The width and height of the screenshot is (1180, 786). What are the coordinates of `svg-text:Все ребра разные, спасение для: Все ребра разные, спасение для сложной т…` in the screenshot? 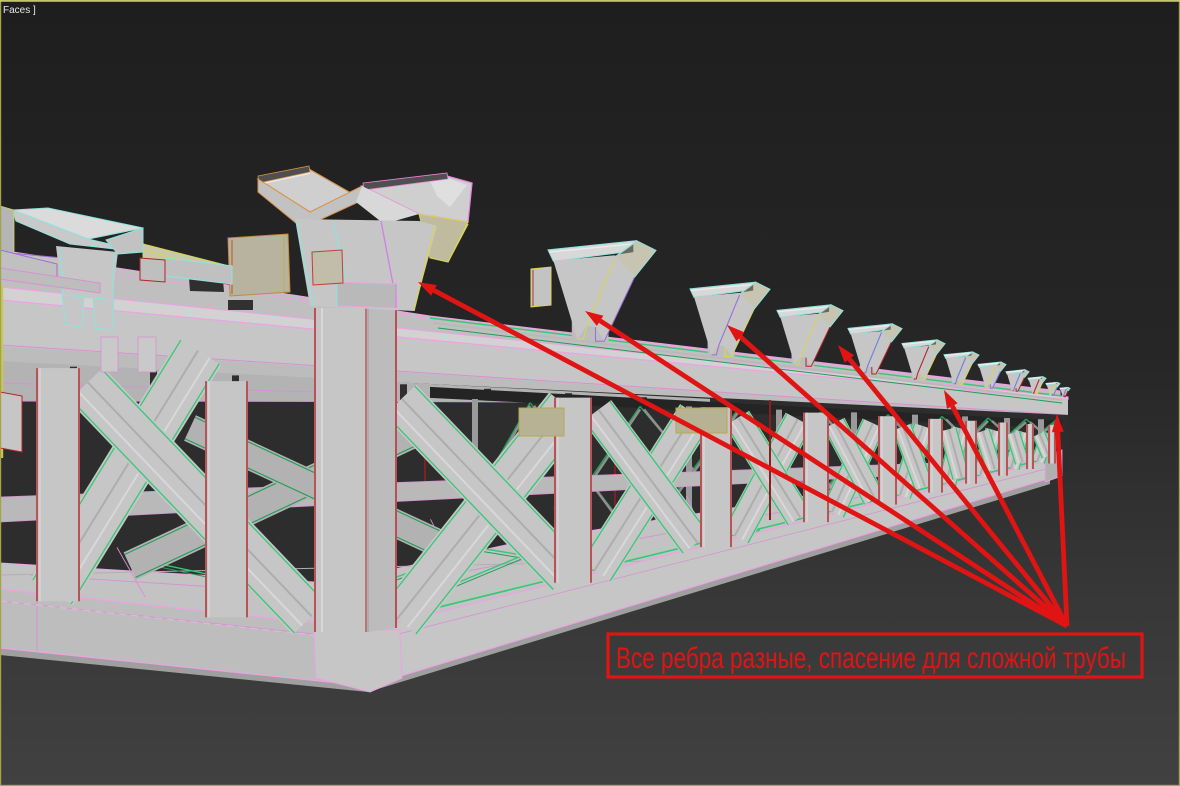 It's located at (871, 658).